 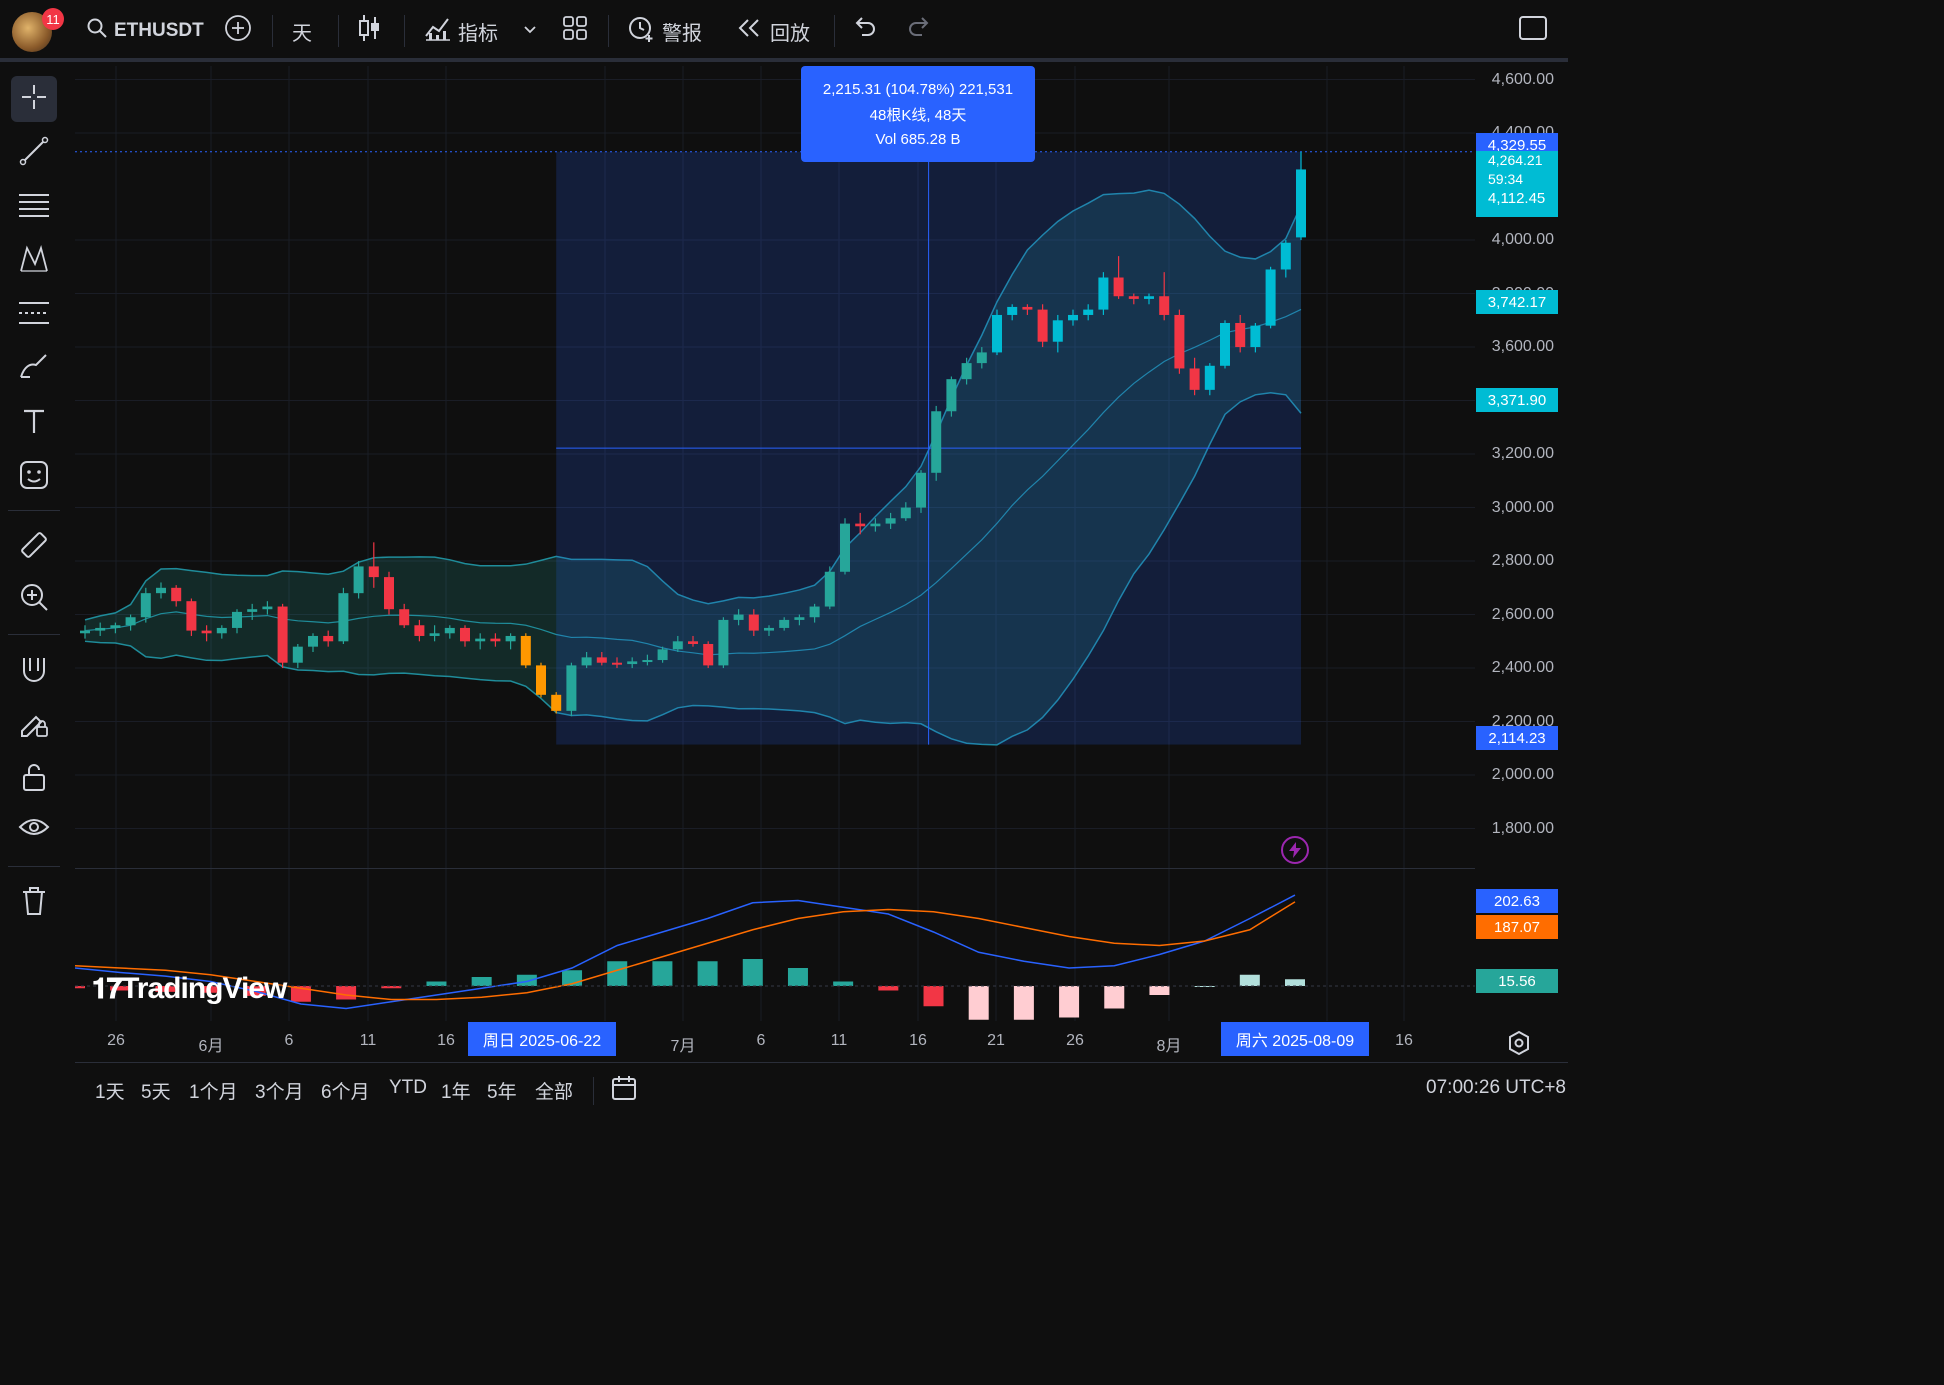 What do you see at coordinates (110, 1090) in the screenshot?
I see `range-button: 1天` at bounding box center [110, 1090].